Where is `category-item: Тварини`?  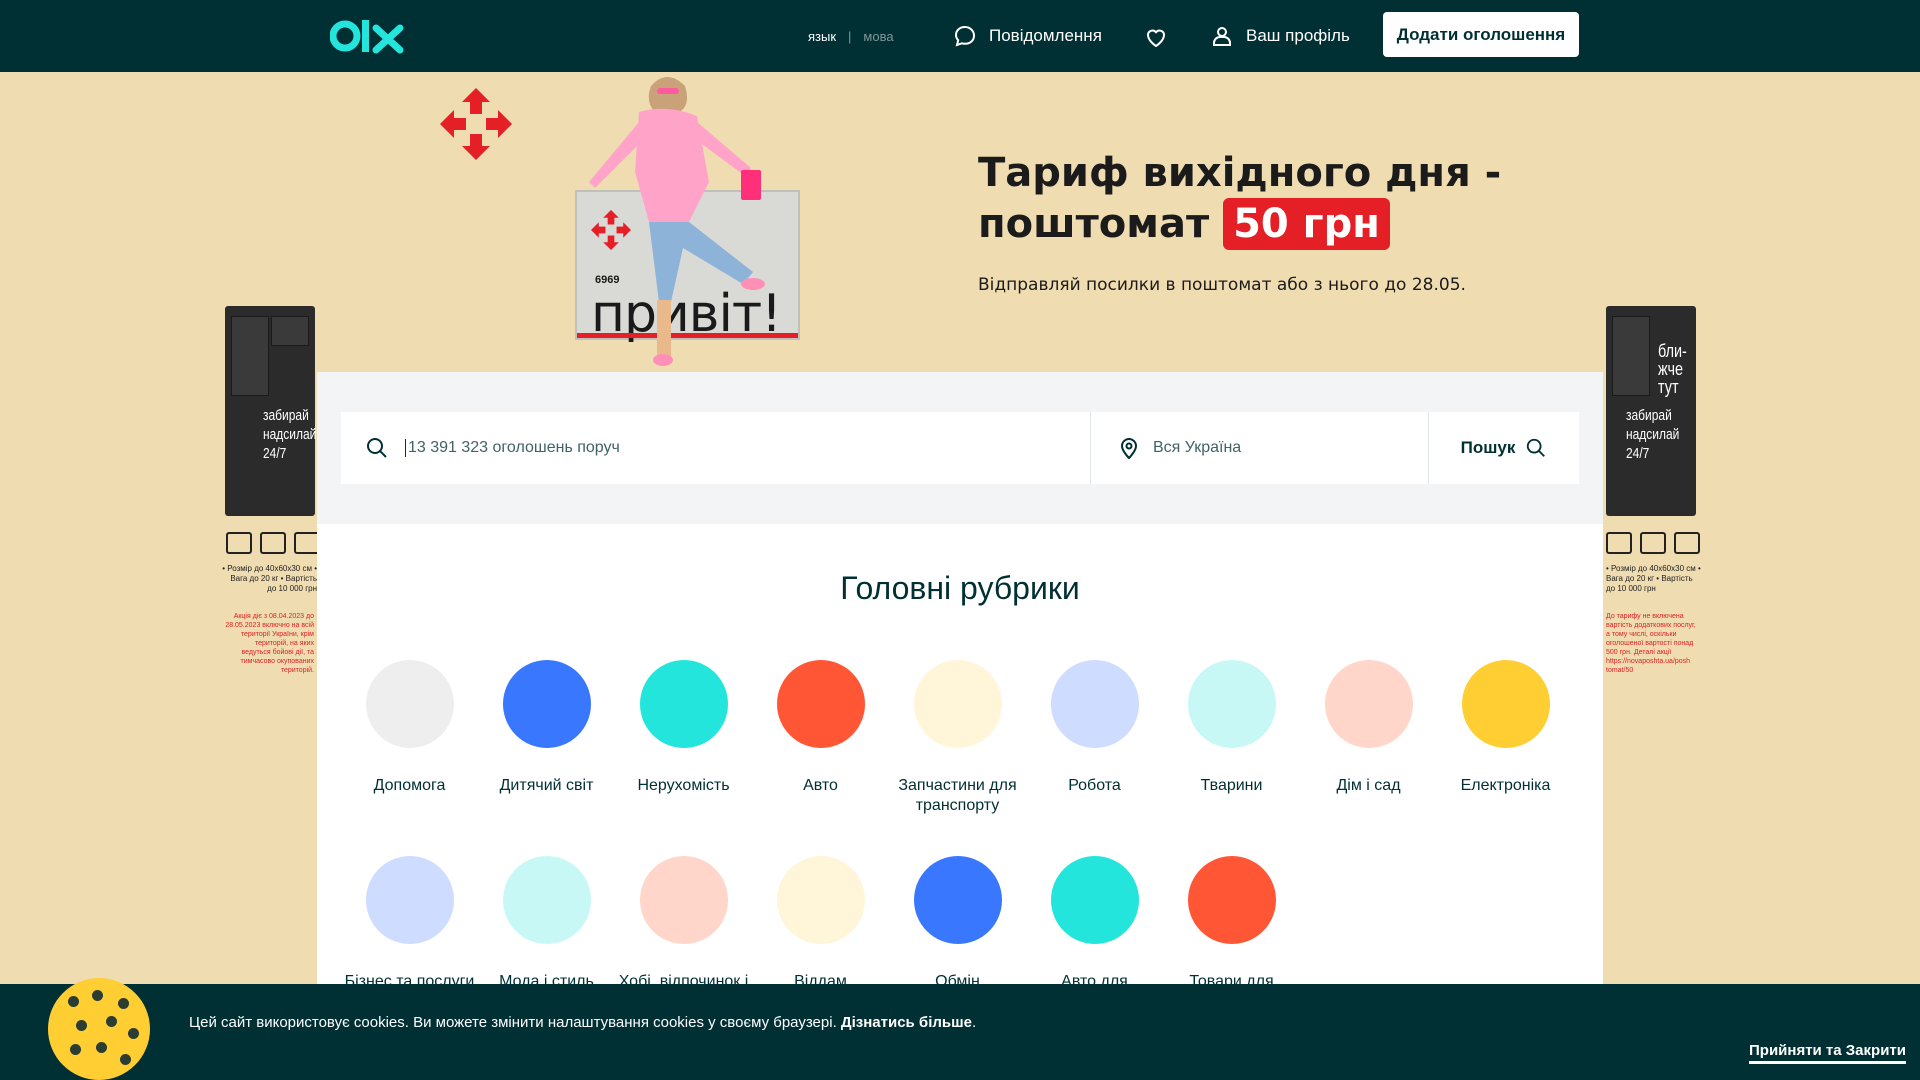
category-item: Тварини is located at coordinates (1231, 728).